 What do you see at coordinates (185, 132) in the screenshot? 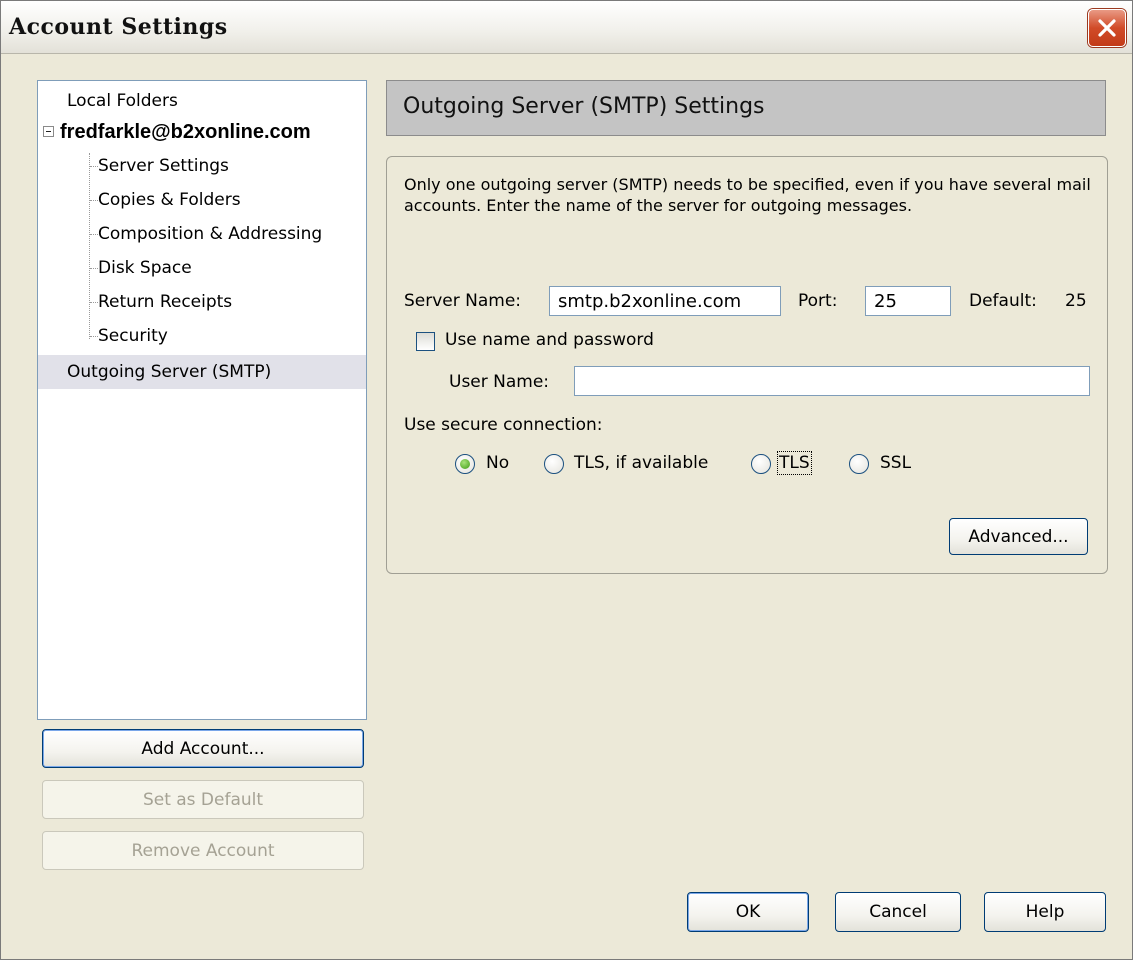
I see `tree-item-label: fredfarkle@b2xonline.com` at bounding box center [185, 132].